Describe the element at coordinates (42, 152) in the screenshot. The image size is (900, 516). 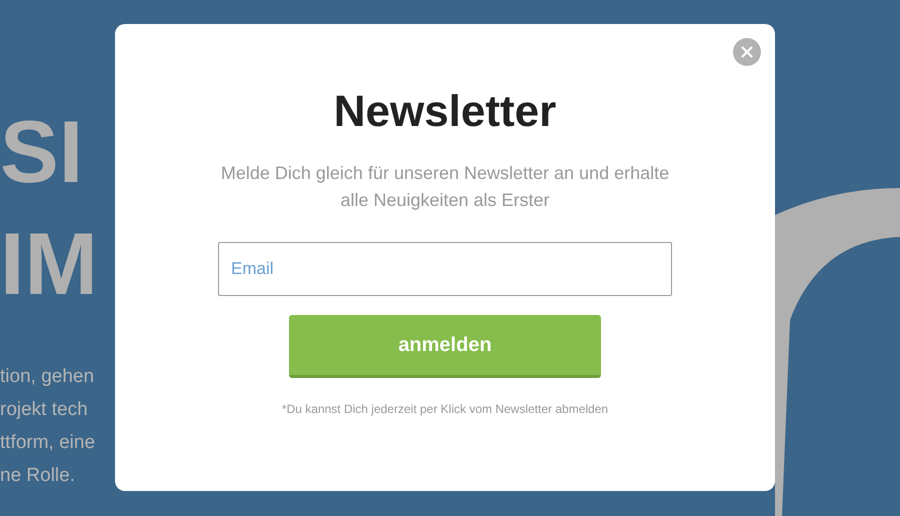
I see `headline-text: SI` at that location.